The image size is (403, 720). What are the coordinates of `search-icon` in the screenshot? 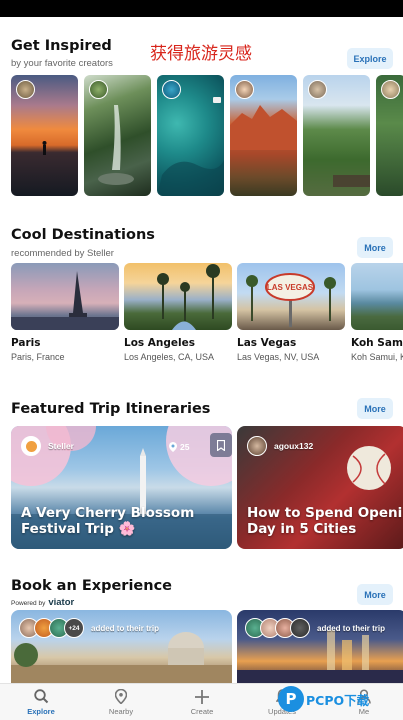 It's located at (40, 696).